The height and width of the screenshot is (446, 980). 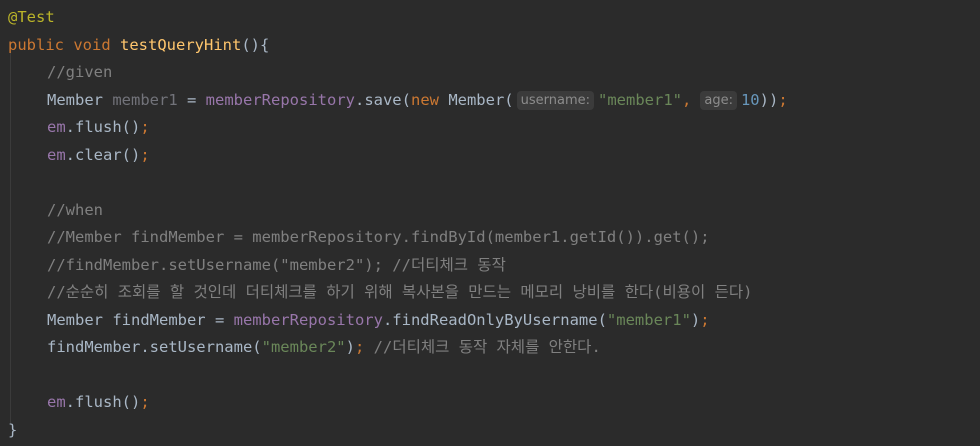 What do you see at coordinates (103, 154) in the screenshot?
I see `call-clear: .clear()` at bounding box center [103, 154].